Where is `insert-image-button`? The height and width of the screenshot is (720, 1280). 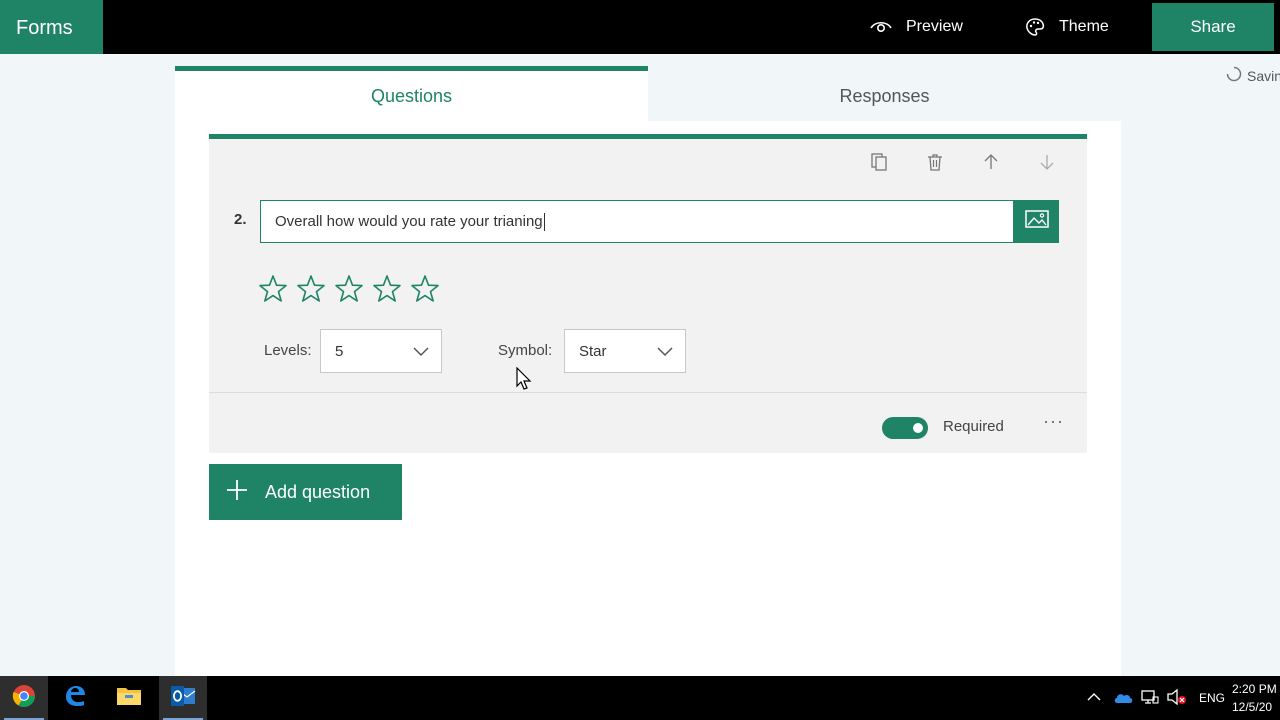
insert-image-button is located at coordinates (1036, 221).